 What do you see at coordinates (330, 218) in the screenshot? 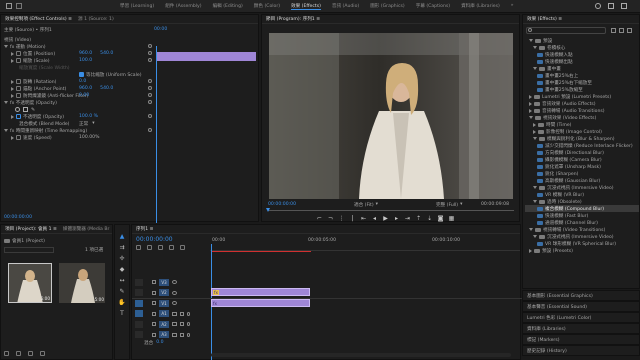
I see `mark-out-icon: ¬` at bounding box center [330, 218].